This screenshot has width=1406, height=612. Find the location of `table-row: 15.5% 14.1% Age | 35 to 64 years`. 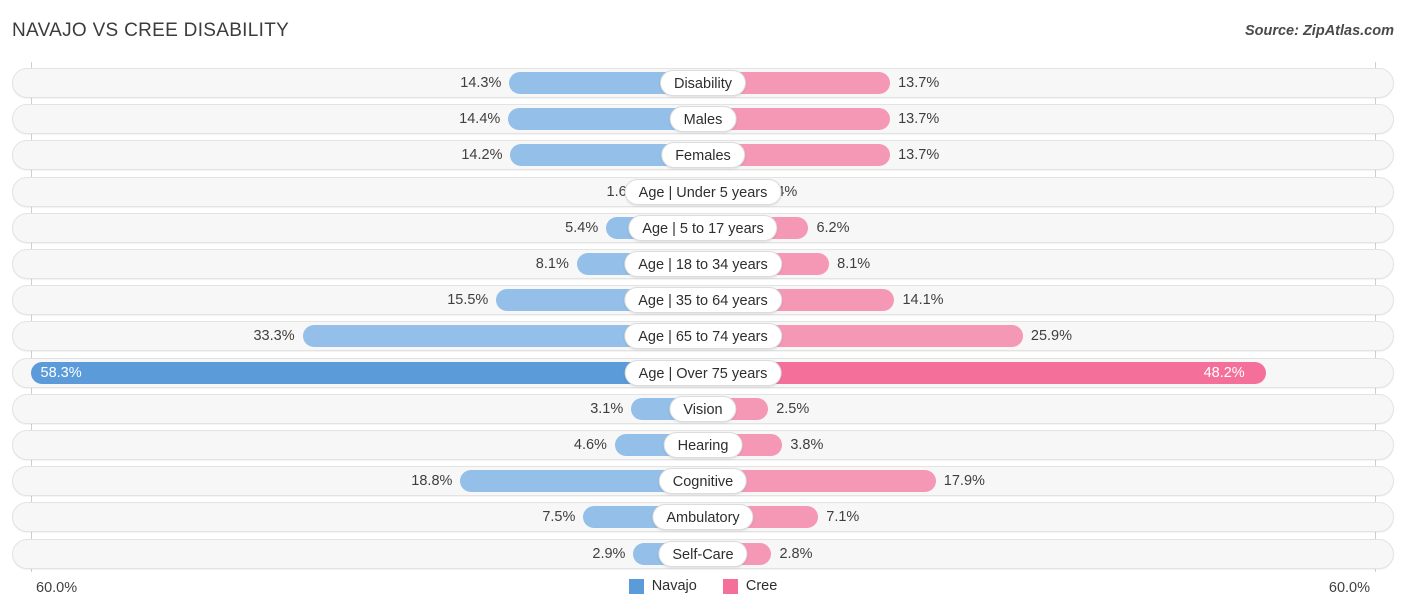

table-row: 15.5% 14.1% Age | 35 to 64 years is located at coordinates (703, 300).